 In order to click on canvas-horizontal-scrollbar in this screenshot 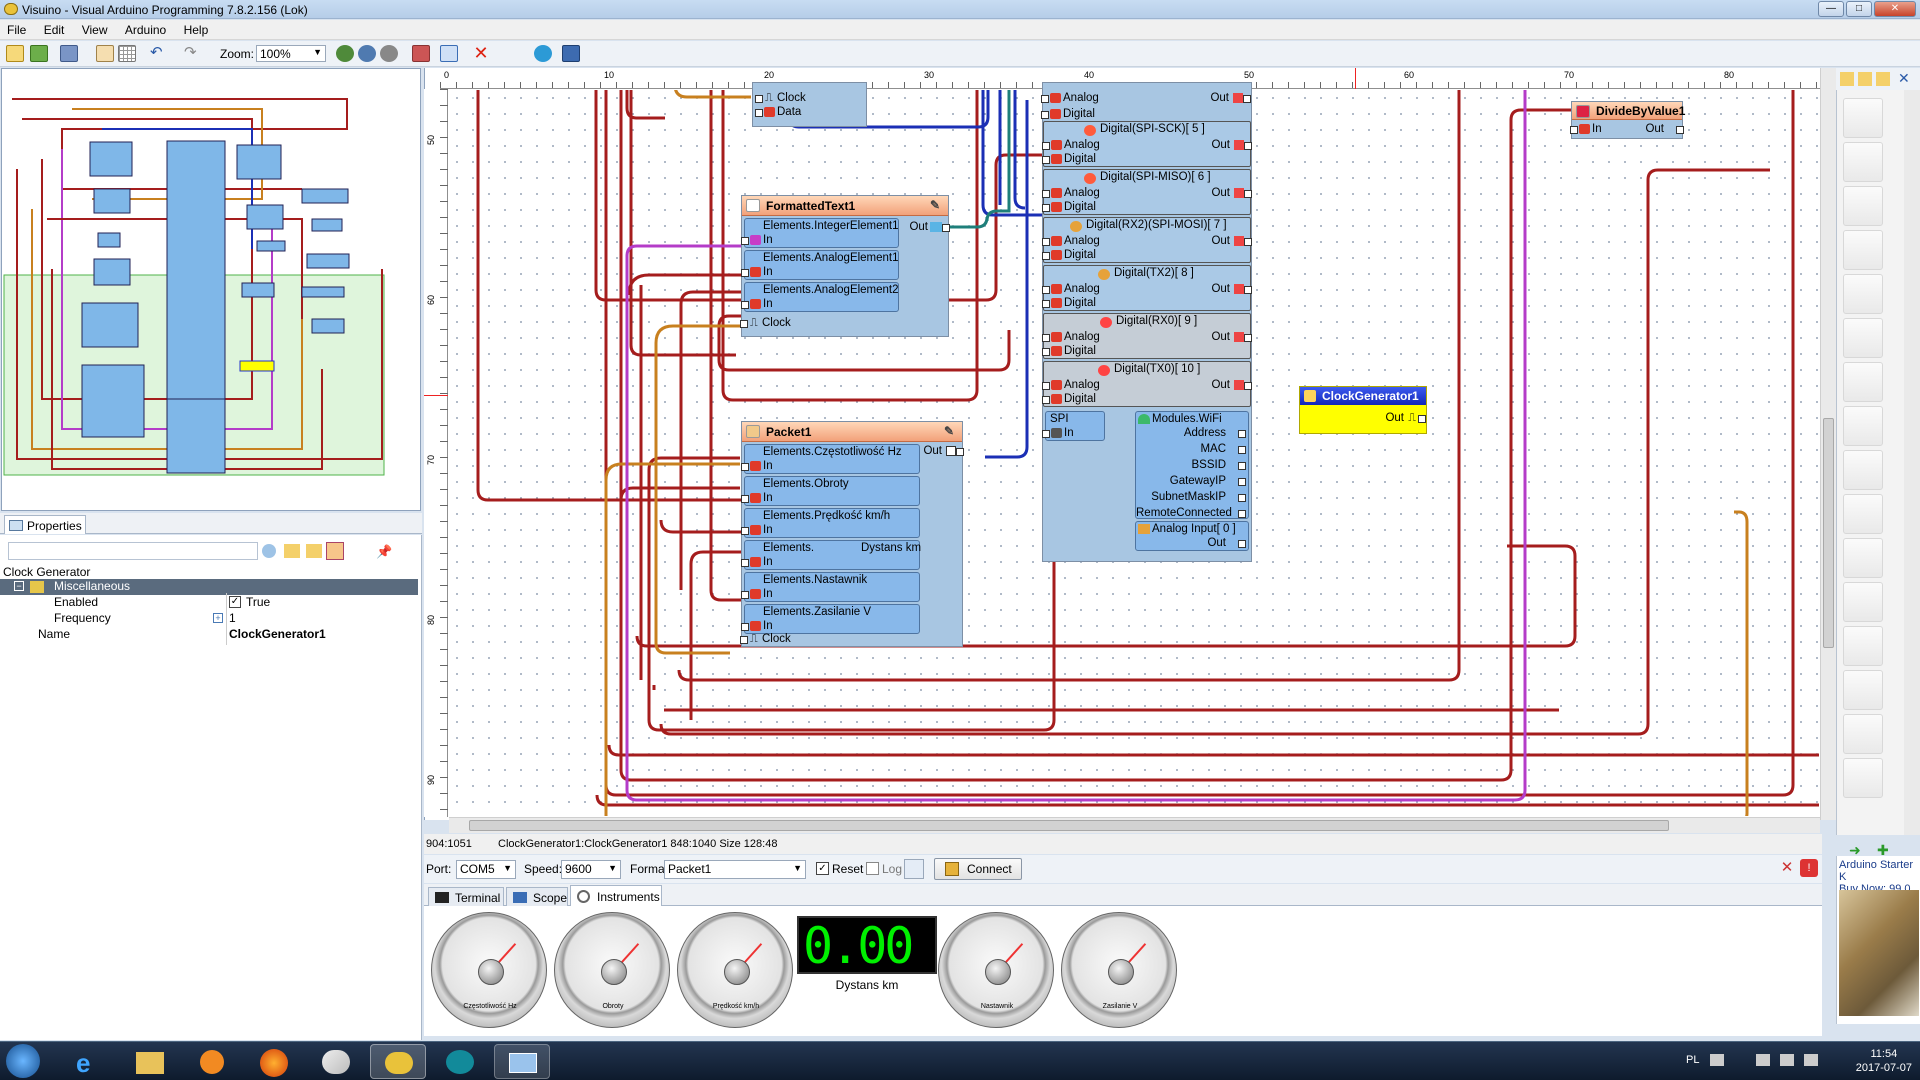, I will do `click(1134, 825)`.